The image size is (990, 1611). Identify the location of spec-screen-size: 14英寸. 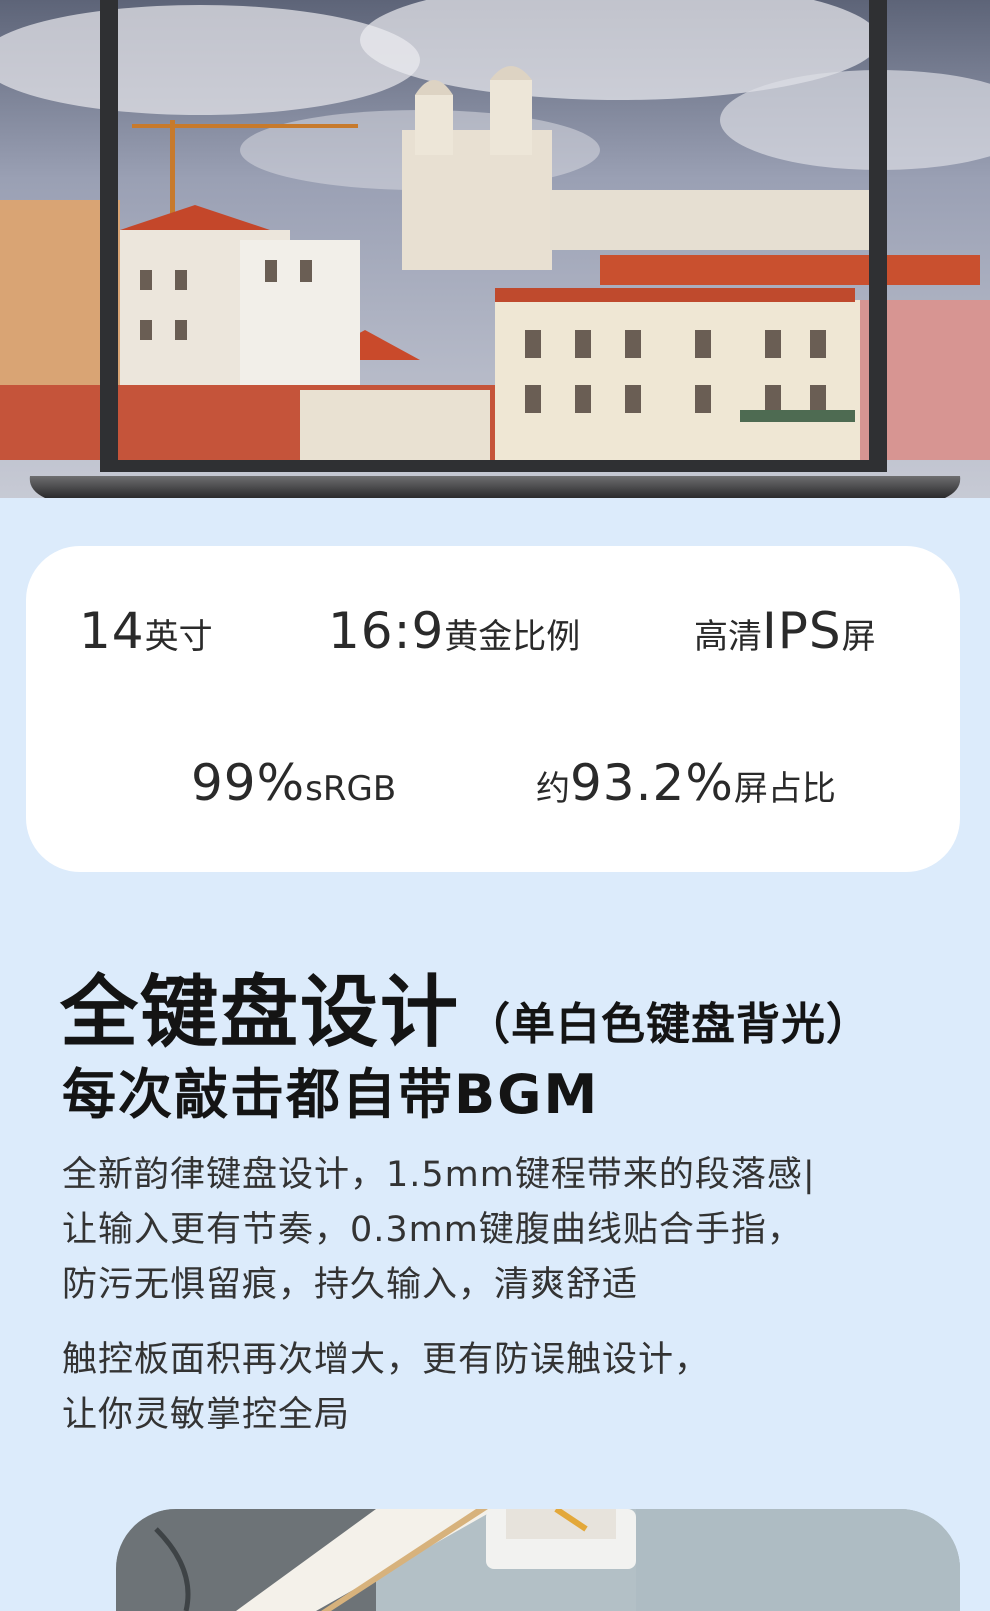
(146, 631).